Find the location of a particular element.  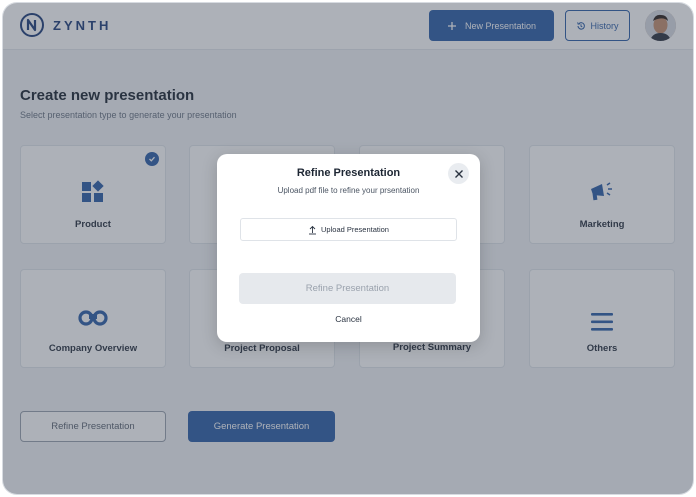

close-icon is located at coordinates (458, 173).